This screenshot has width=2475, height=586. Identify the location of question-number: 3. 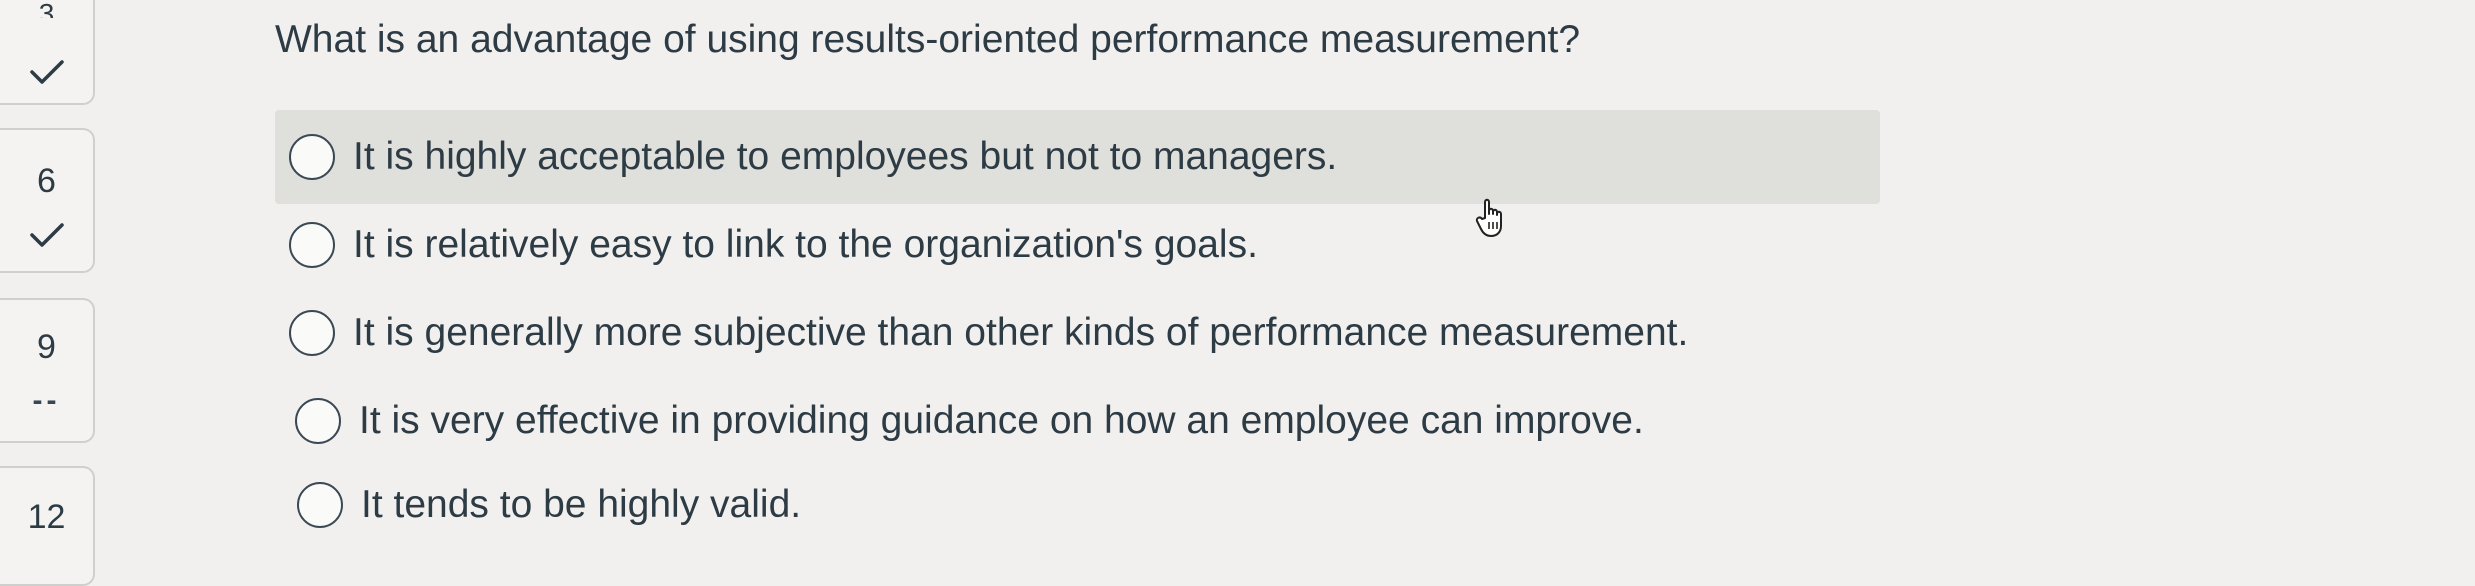
(46, 9).